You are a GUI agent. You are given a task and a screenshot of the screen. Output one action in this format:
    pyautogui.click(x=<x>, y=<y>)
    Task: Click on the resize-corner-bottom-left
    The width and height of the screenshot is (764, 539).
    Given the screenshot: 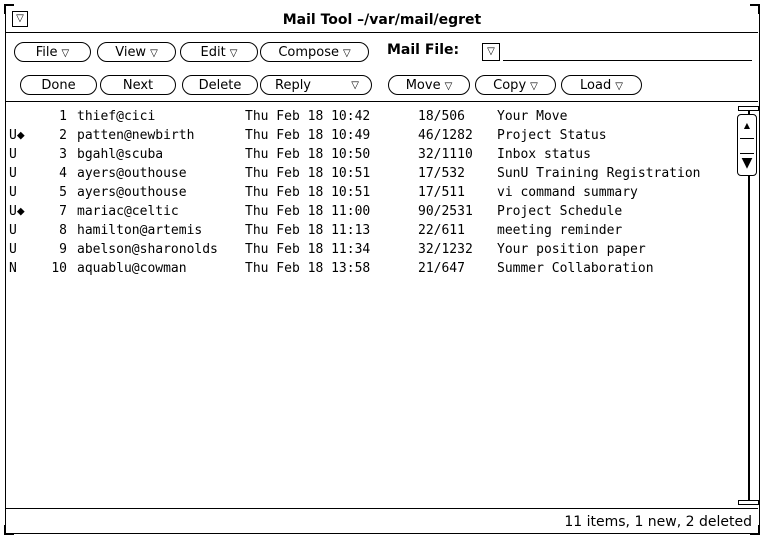 What is the action you would take?
    pyautogui.click(x=9, y=530)
    